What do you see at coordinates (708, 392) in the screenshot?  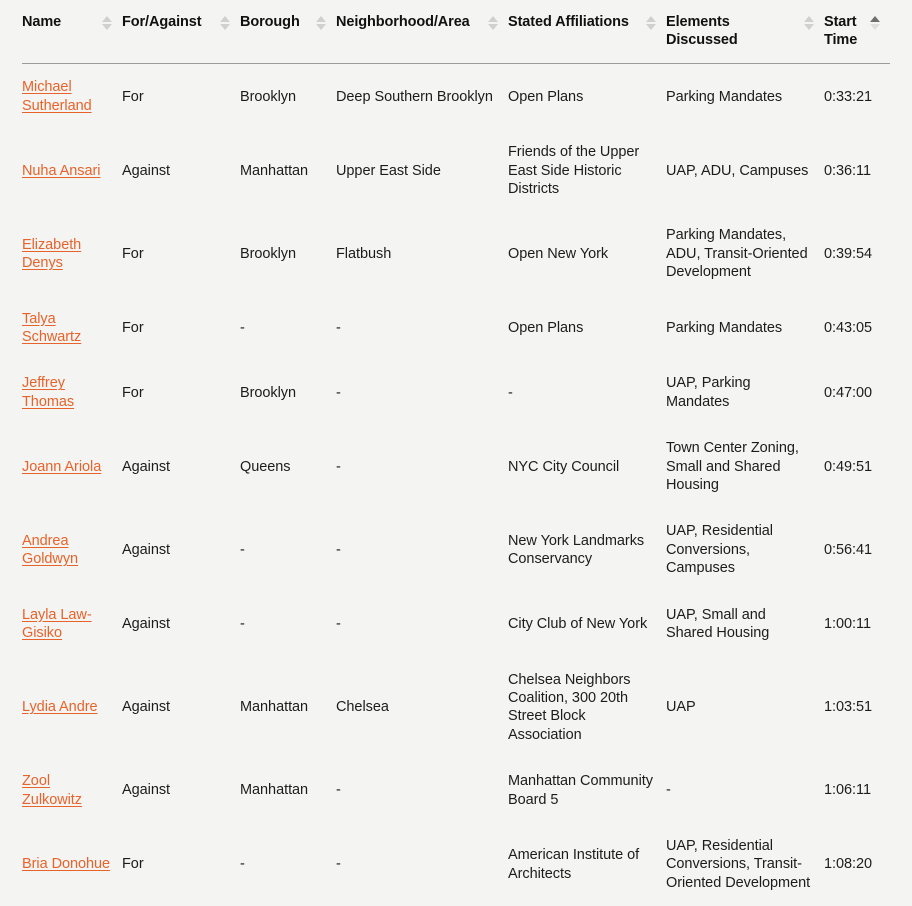 I see `cell-elements: UAP, Parking Mandates` at bounding box center [708, 392].